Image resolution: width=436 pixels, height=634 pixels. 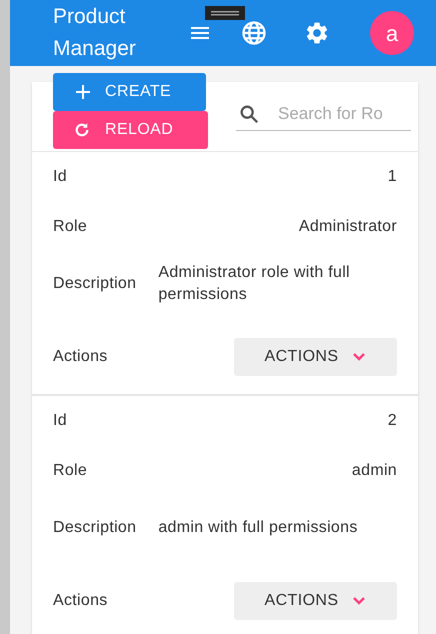 I want to click on avatar: a, so click(x=392, y=33).